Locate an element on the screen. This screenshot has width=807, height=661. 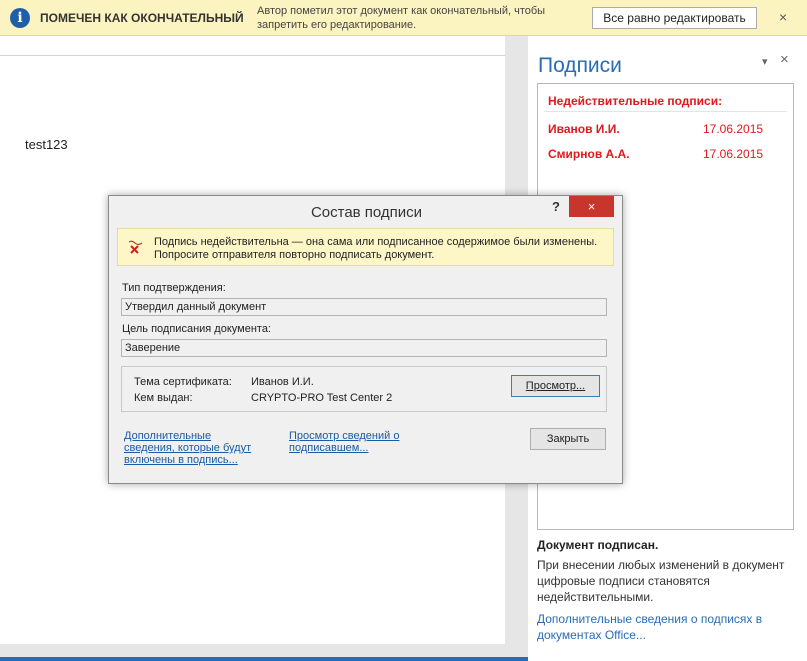
page-divider is located at coordinates (252, 55).